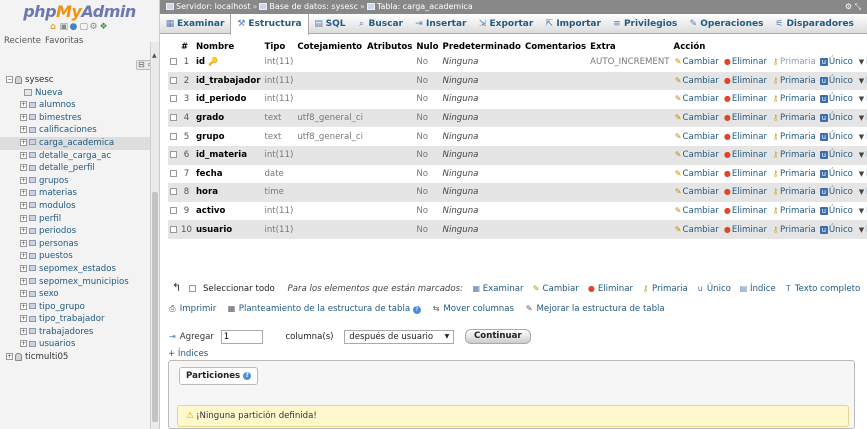  I want to click on tab-importar: ⇱ Importar, so click(573, 24).